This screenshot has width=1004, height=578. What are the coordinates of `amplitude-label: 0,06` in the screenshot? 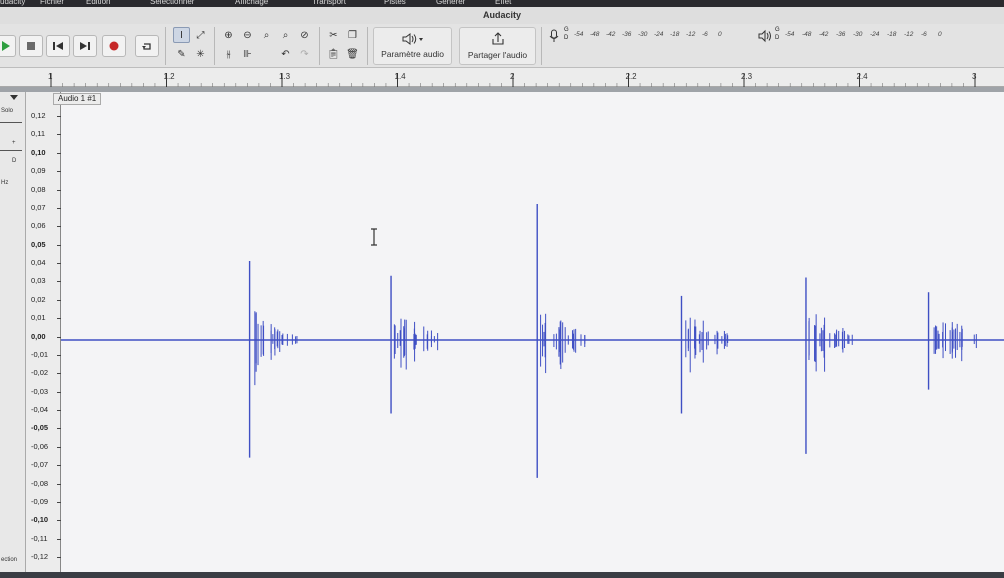 It's located at (38, 226).